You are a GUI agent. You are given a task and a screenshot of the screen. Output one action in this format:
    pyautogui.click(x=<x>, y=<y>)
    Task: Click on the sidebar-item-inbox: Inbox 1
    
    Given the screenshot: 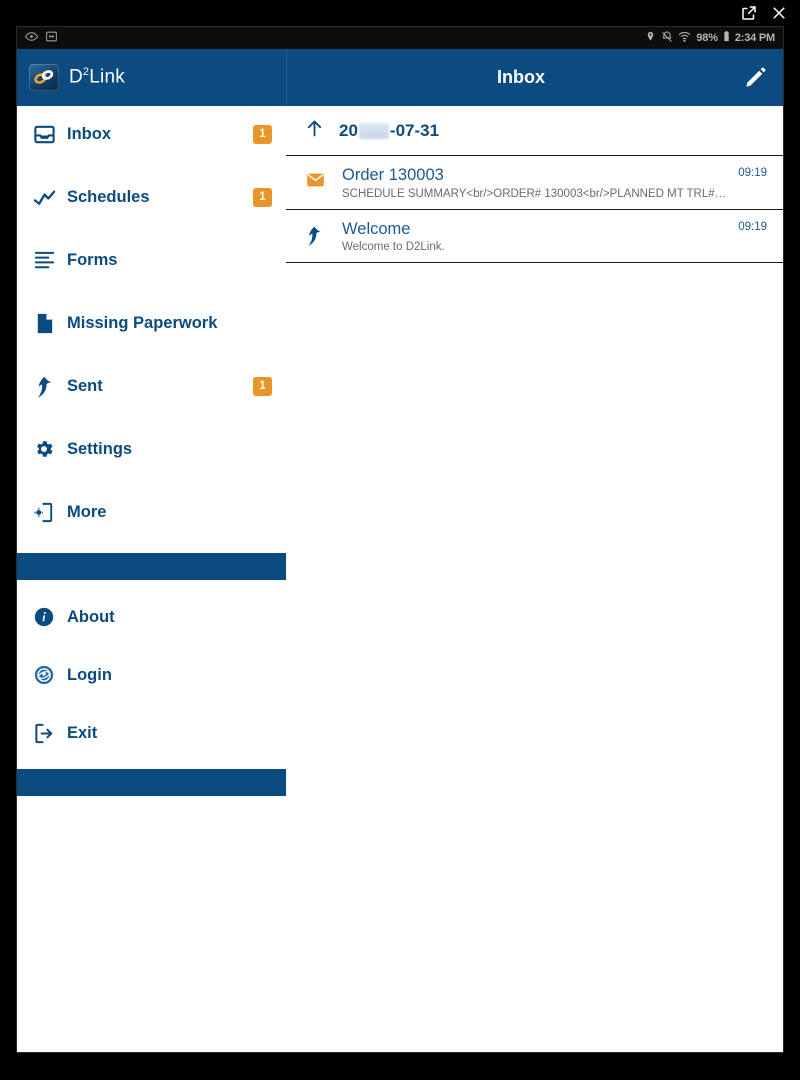 What is the action you would take?
    pyautogui.click(x=151, y=134)
    